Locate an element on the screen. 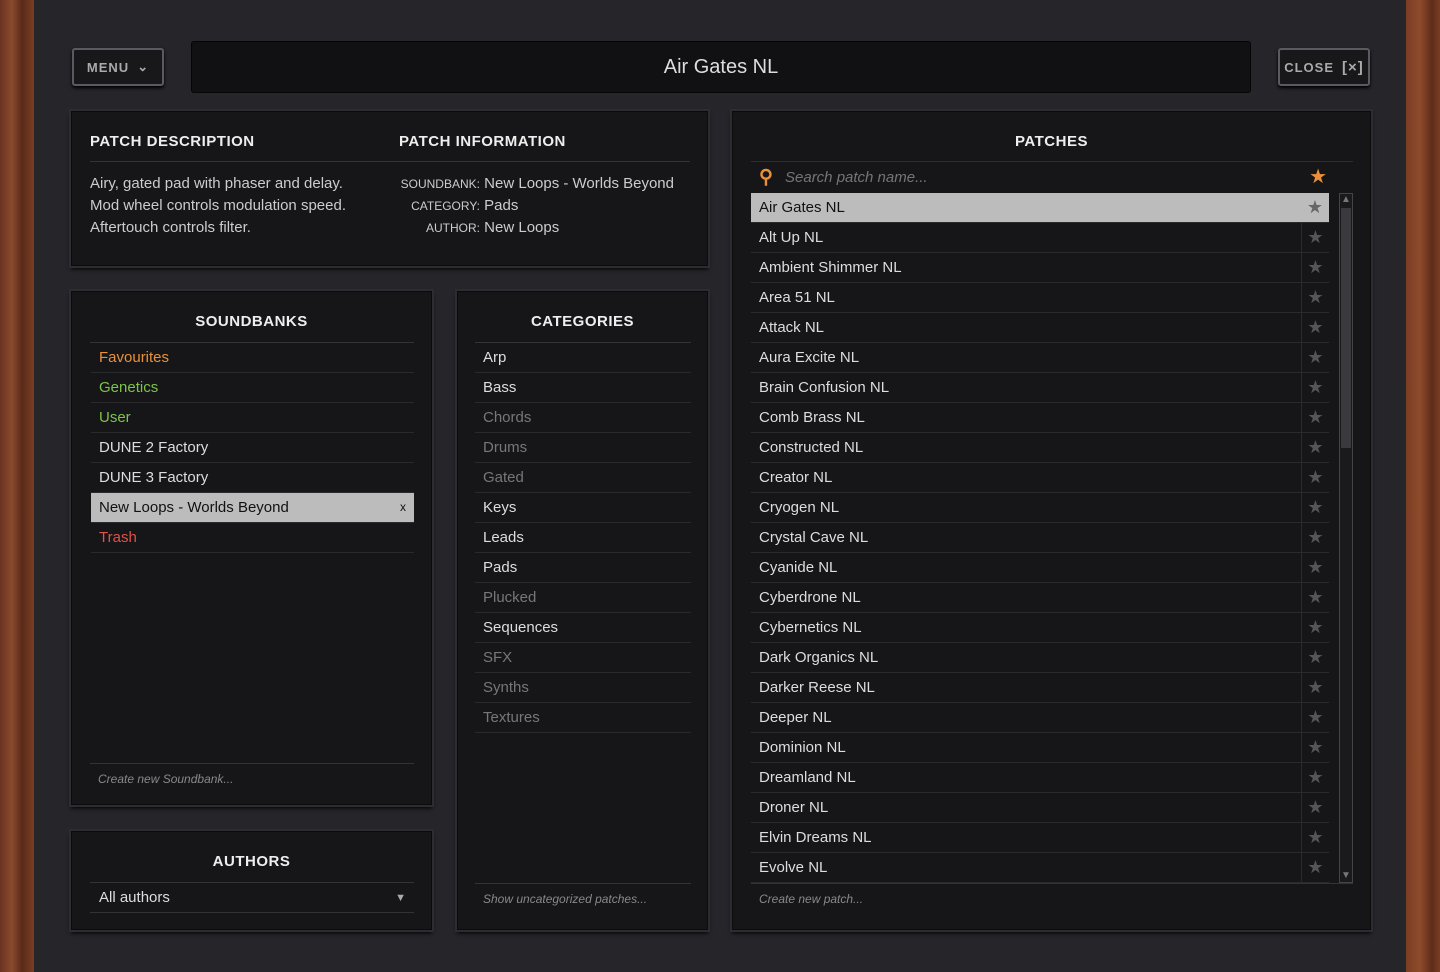  search-input is located at coordinates (1035, 177).